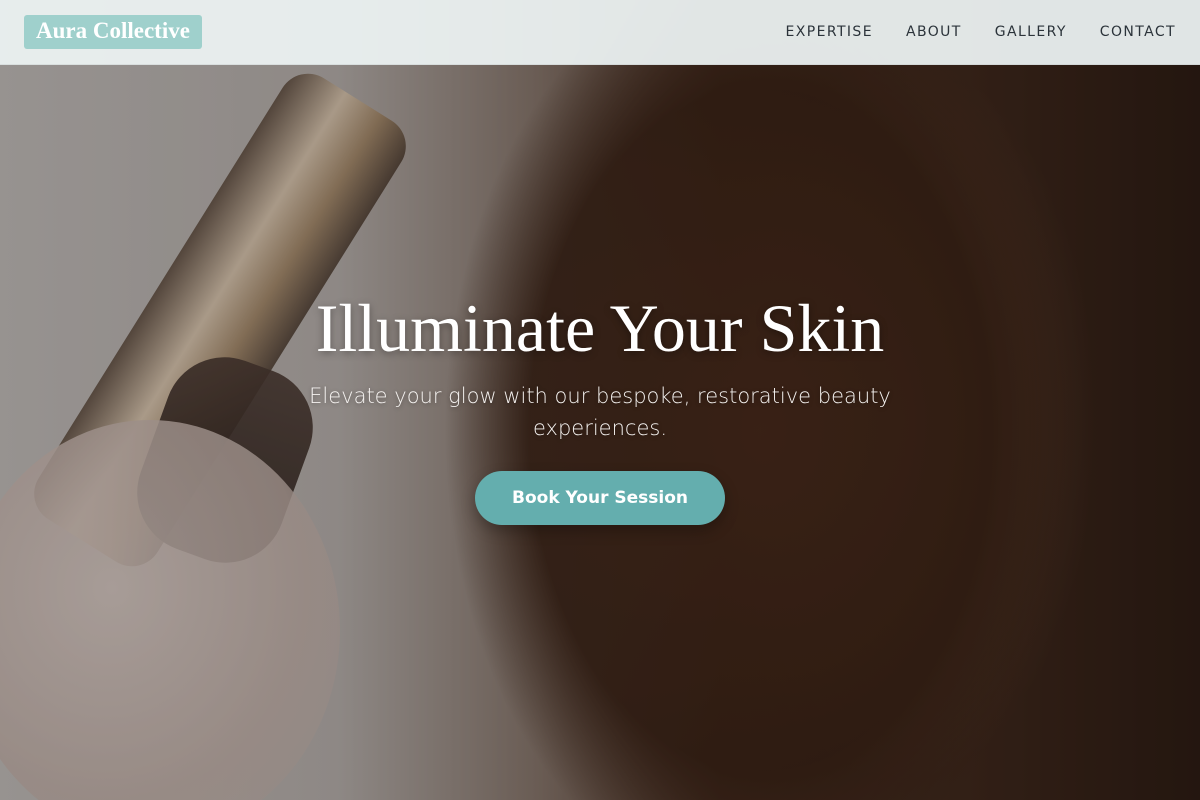  What do you see at coordinates (113, 32) in the screenshot?
I see `brand-logo: Aura Collective` at bounding box center [113, 32].